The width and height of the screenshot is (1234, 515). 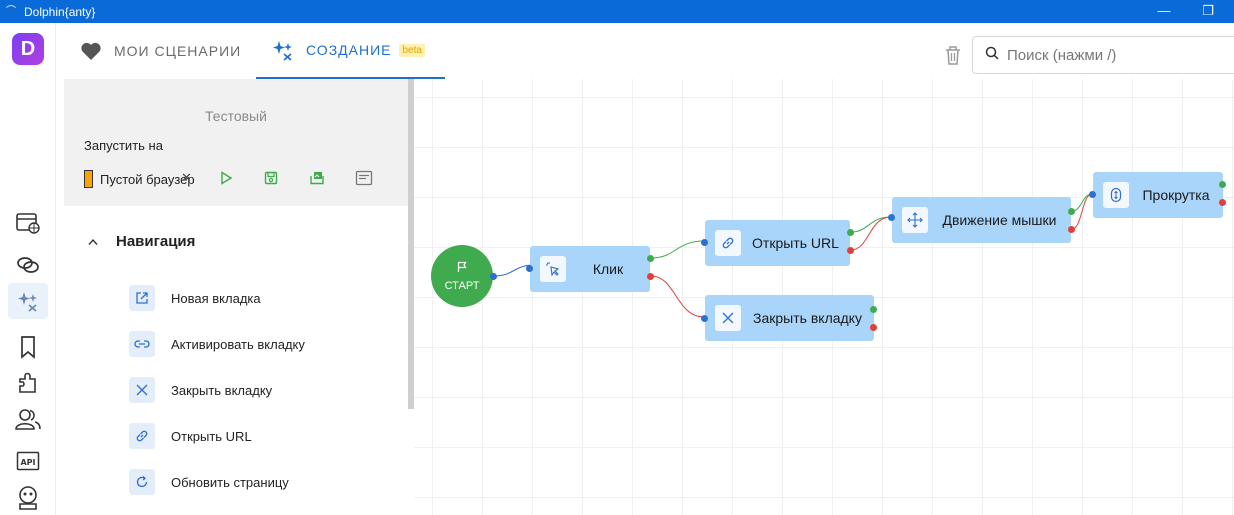 What do you see at coordinates (850, 232) in the screenshot?
I see `open-url-success-port` at bounding box center [850, 232].